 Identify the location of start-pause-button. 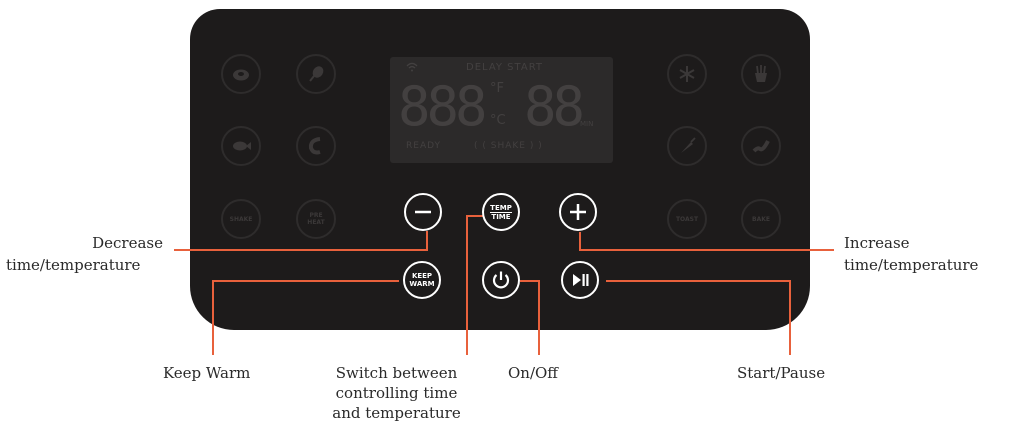
(580, 280).